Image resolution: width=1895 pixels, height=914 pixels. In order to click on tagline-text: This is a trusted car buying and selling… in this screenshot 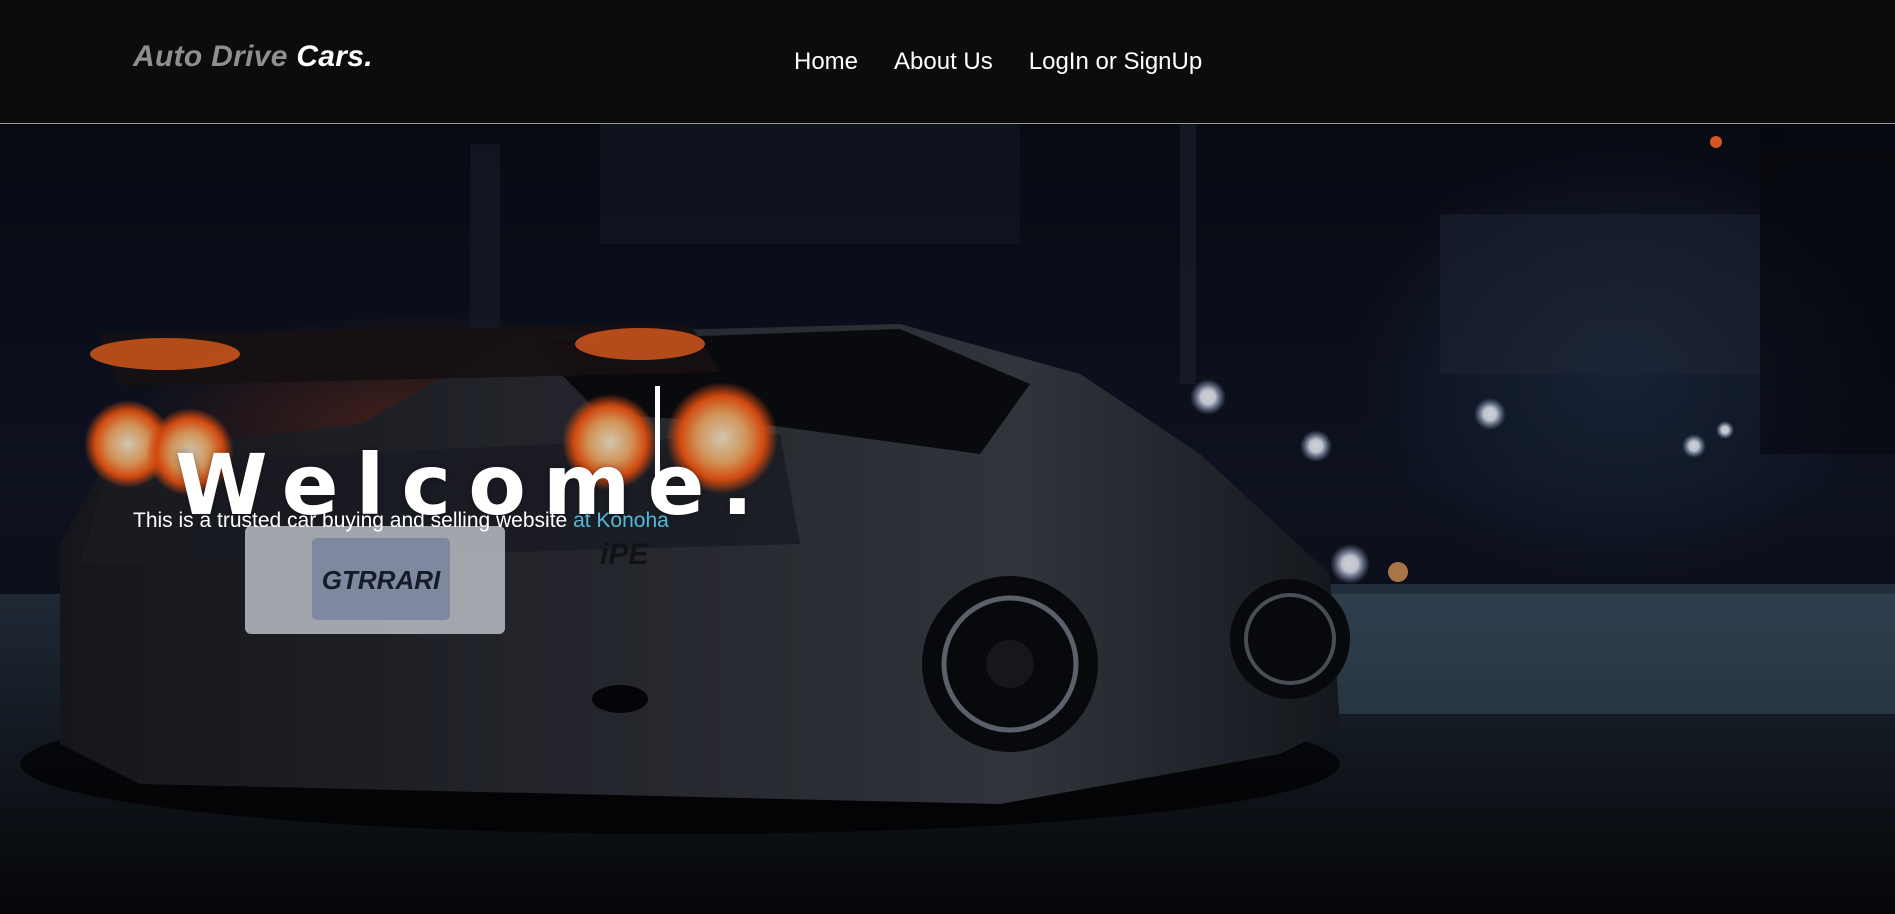, I will do `click(350, 520)`.